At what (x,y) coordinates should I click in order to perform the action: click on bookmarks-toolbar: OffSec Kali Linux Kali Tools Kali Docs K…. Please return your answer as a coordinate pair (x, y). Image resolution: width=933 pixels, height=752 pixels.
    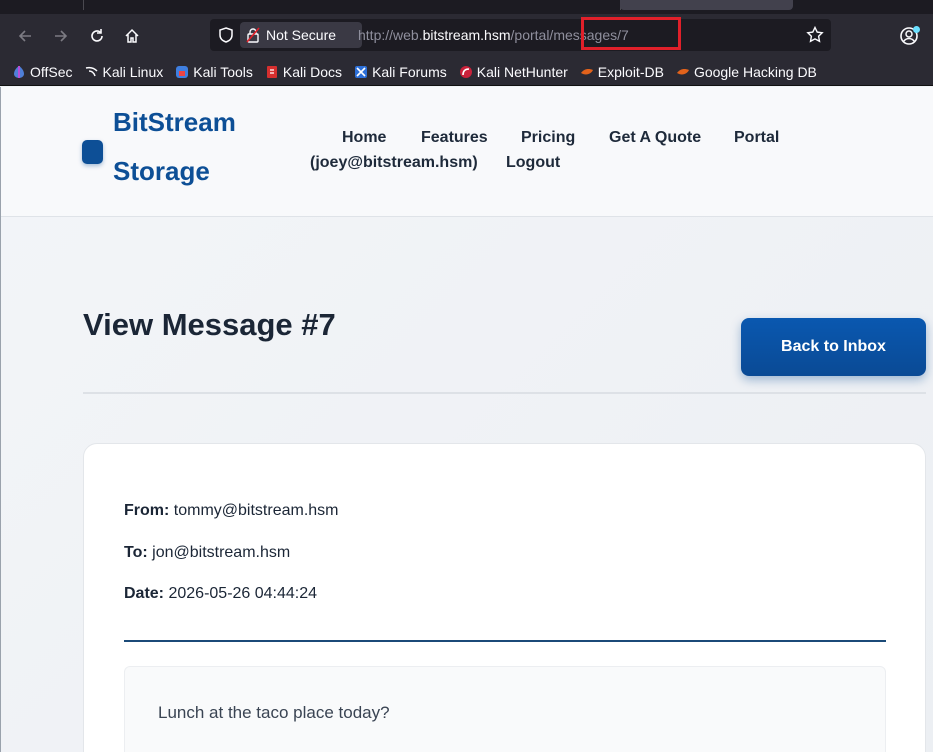
    Looking at the image, I should click on (466, 72).